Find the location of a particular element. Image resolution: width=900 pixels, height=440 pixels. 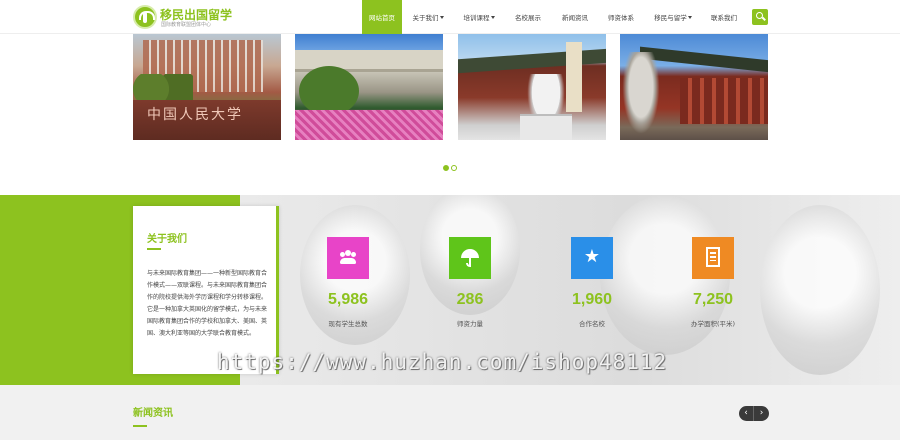

watermark-text: https://www.huzhan.com/ishop48112 is located at coordinates (442, 362).